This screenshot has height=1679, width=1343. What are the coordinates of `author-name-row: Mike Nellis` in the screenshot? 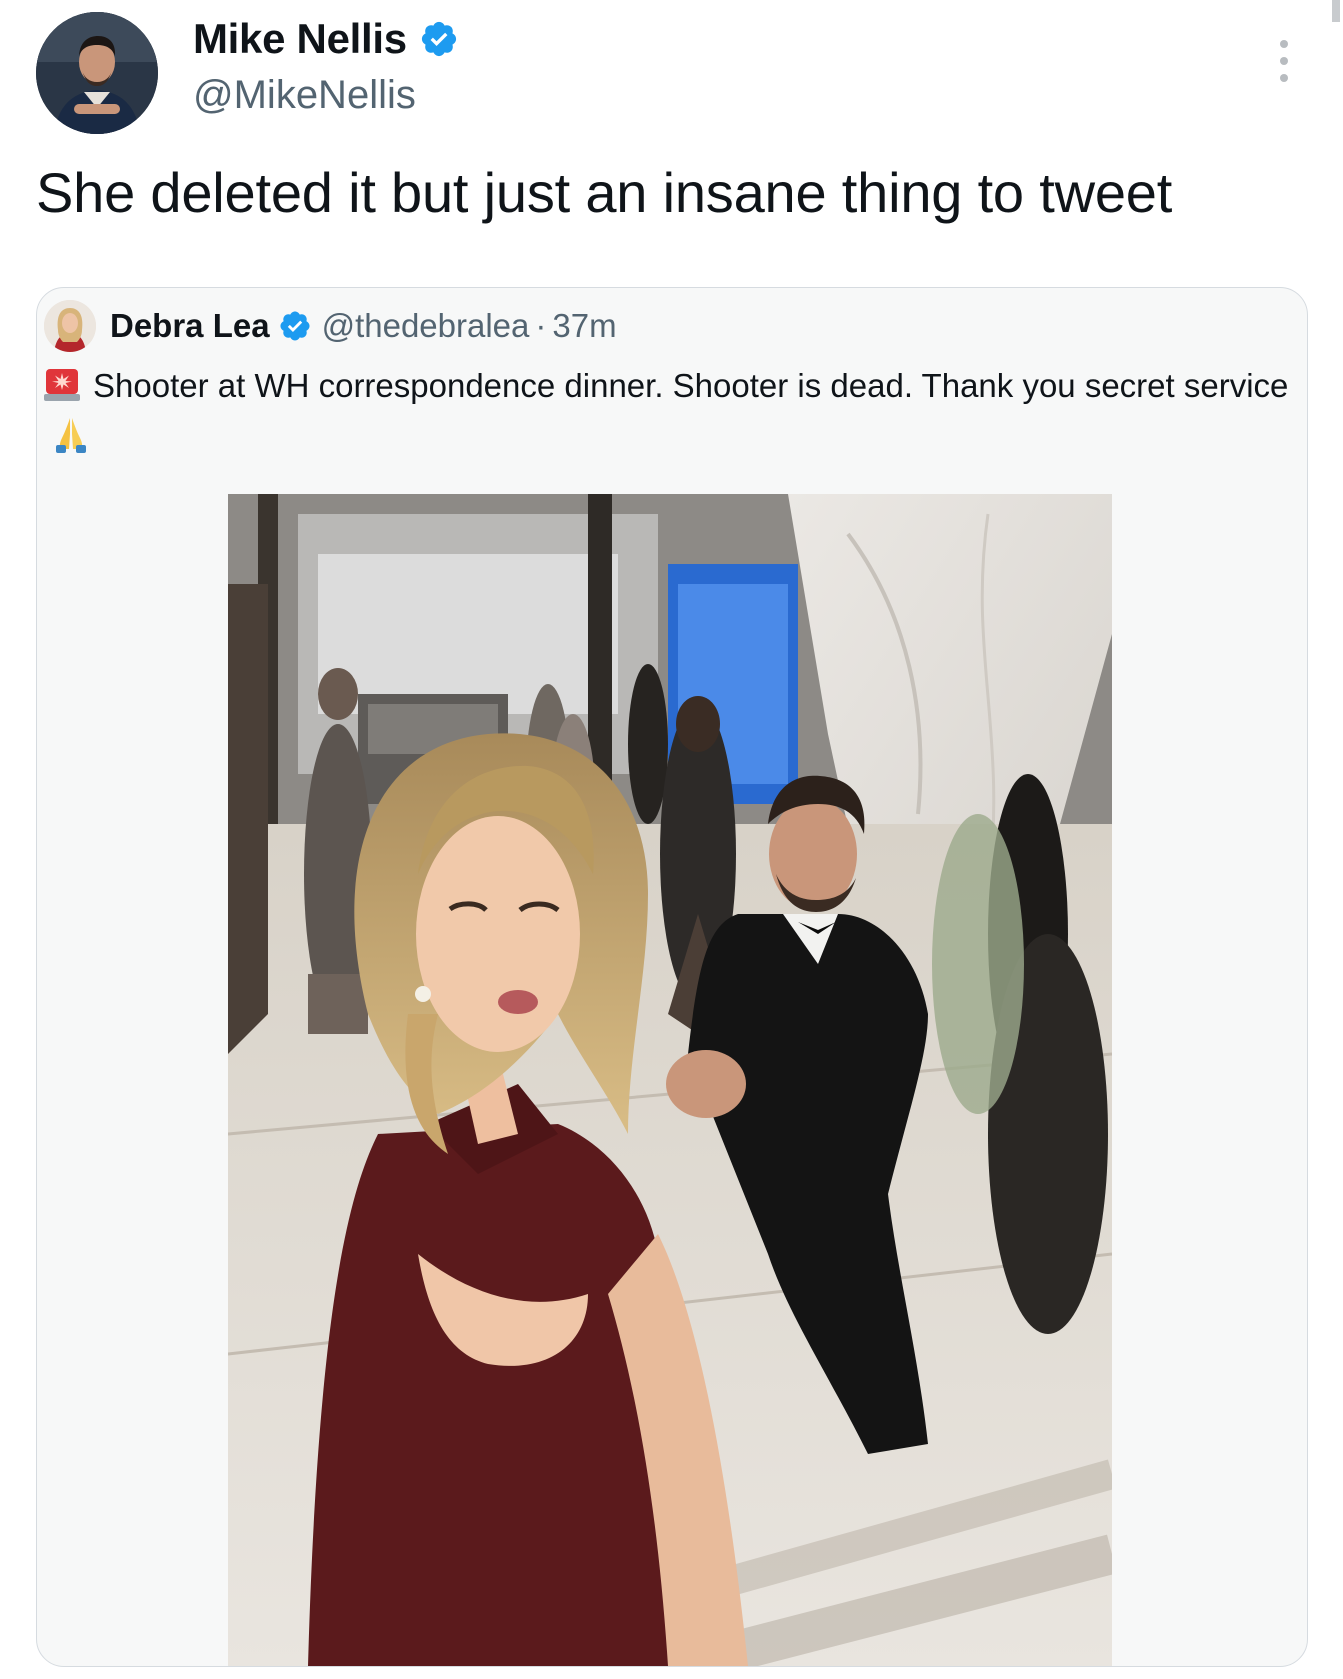 It's located at (326, 39).